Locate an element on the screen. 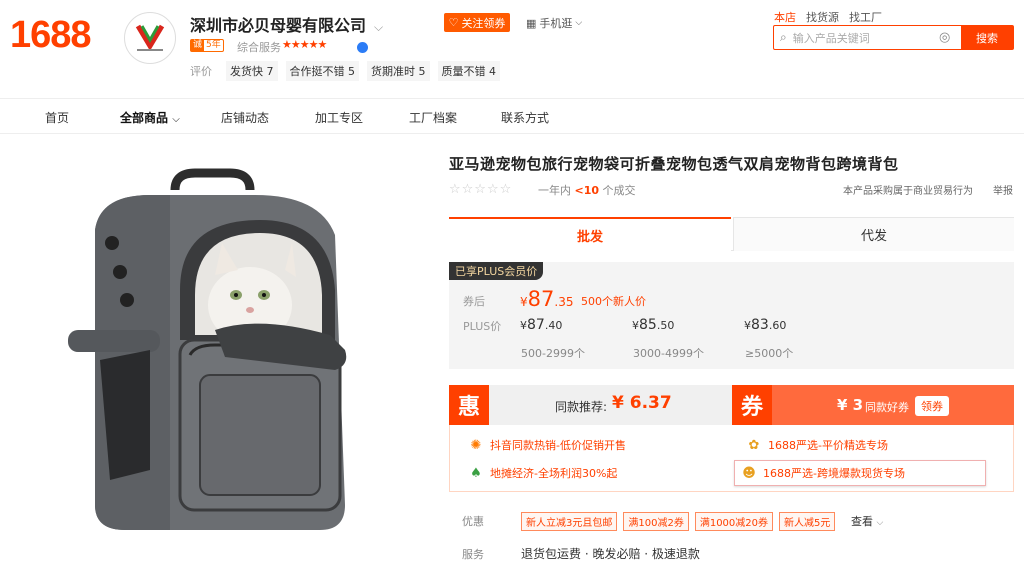 Image resolution: width=1024 pixels, height=570 pixels. shop-name: 深圳市必贝母婴有限公司 ⌵ is located at coordinates (286, 24).